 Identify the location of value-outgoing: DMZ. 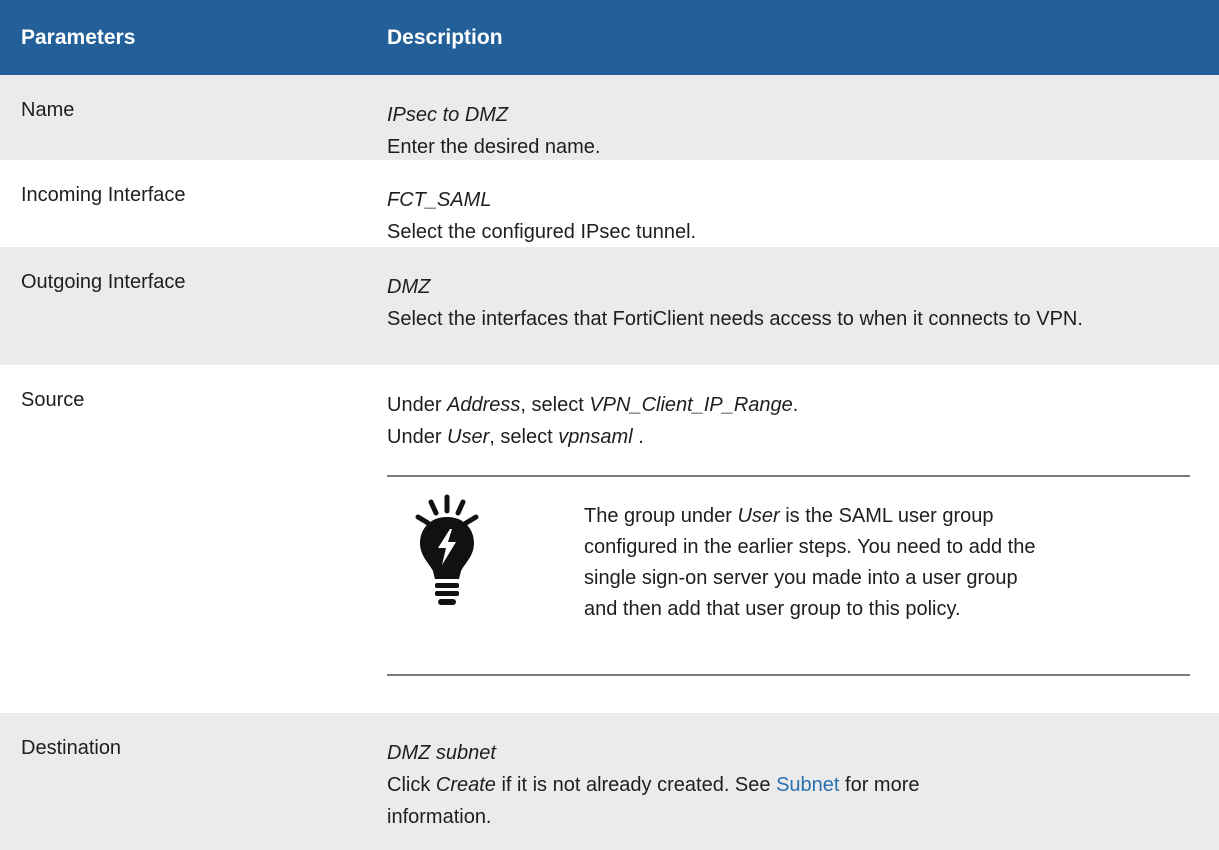
(409, 287).